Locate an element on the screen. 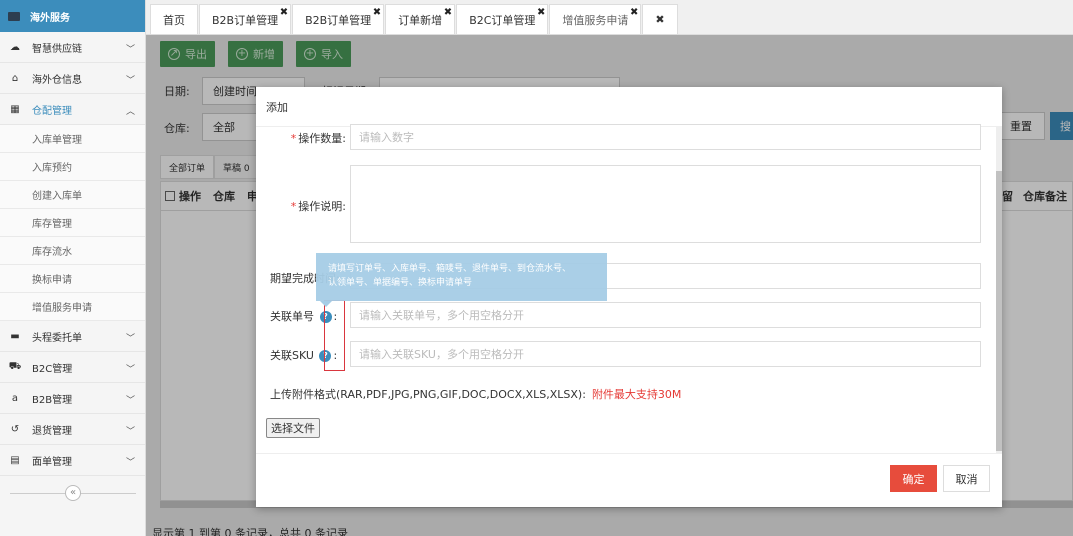  tab-label: 增值服务申请 is located at coordinates (595, 20).